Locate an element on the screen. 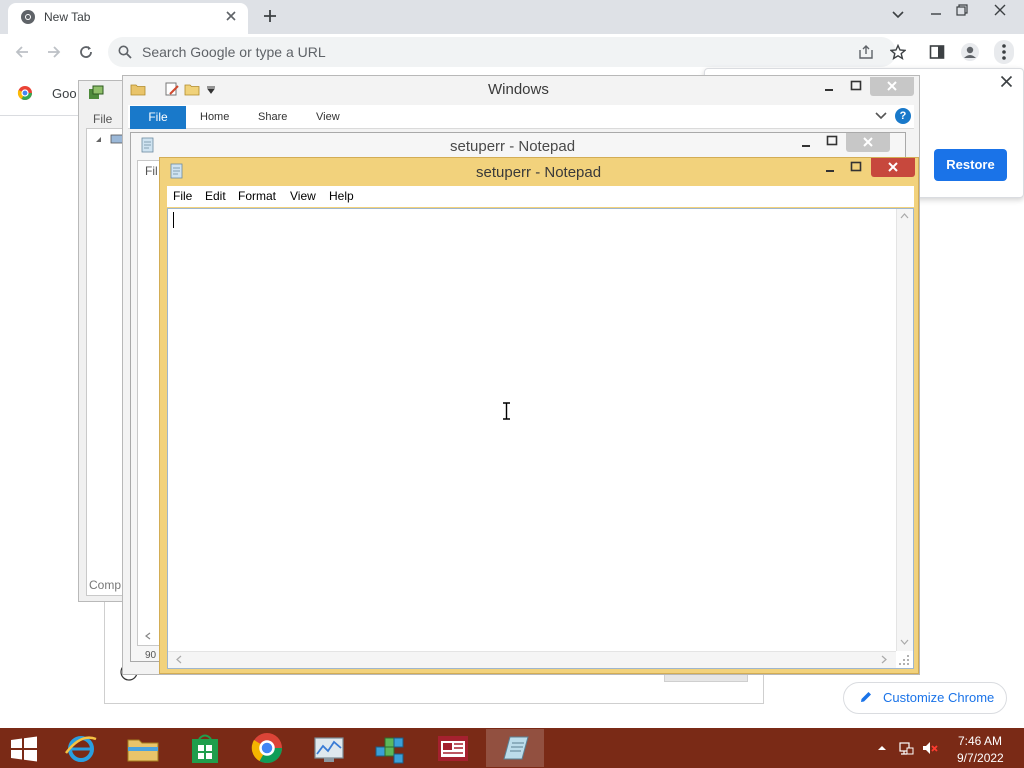  chrome-close-icon is located at coordinates (1000, 10).